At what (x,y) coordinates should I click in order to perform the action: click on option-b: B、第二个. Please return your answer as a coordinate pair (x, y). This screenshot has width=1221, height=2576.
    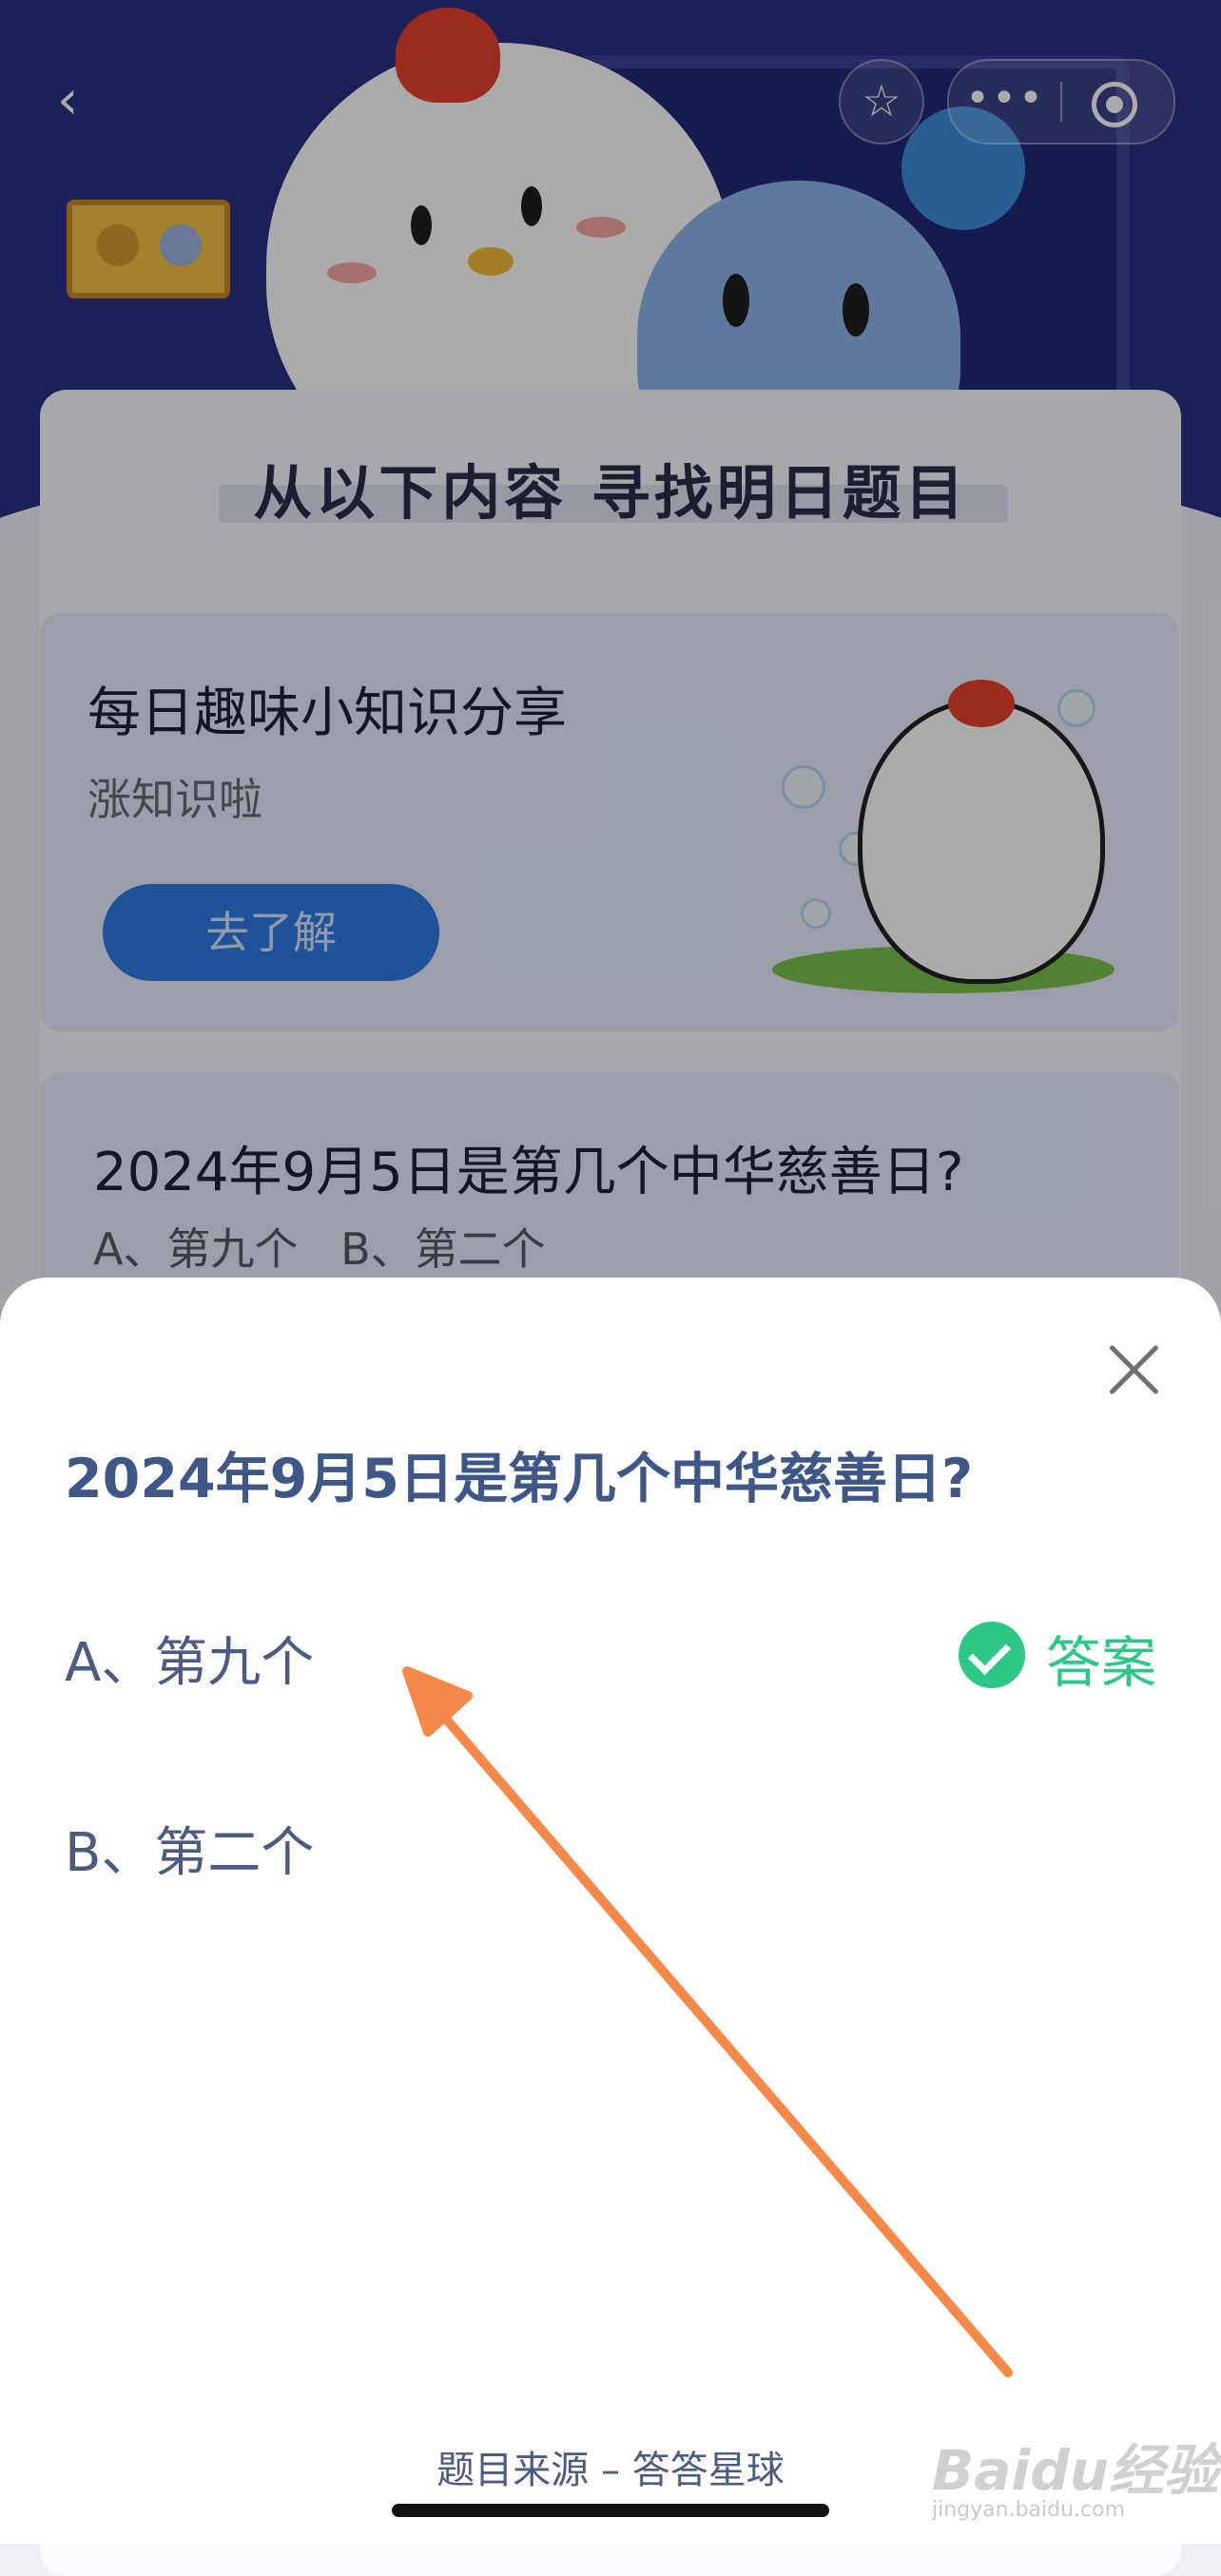
    Looking at the image, I should click on (189, 1849).